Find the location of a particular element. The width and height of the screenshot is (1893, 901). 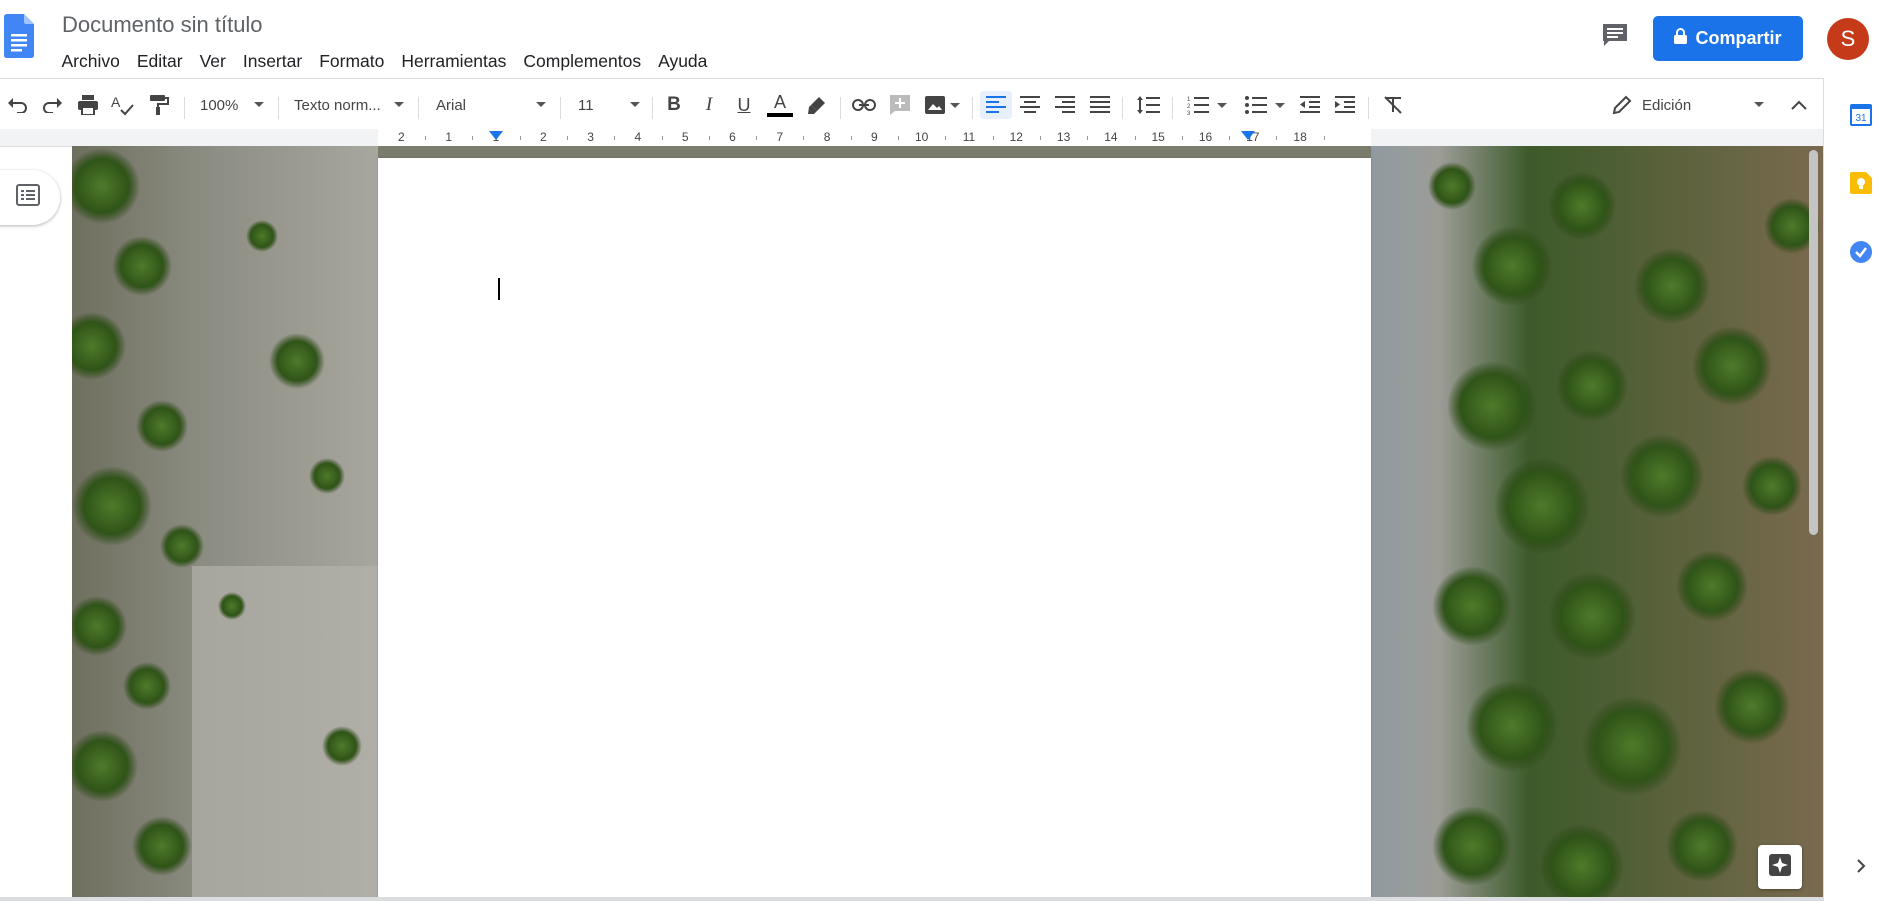

align-right-icon is located at coordinates (1065, 105).